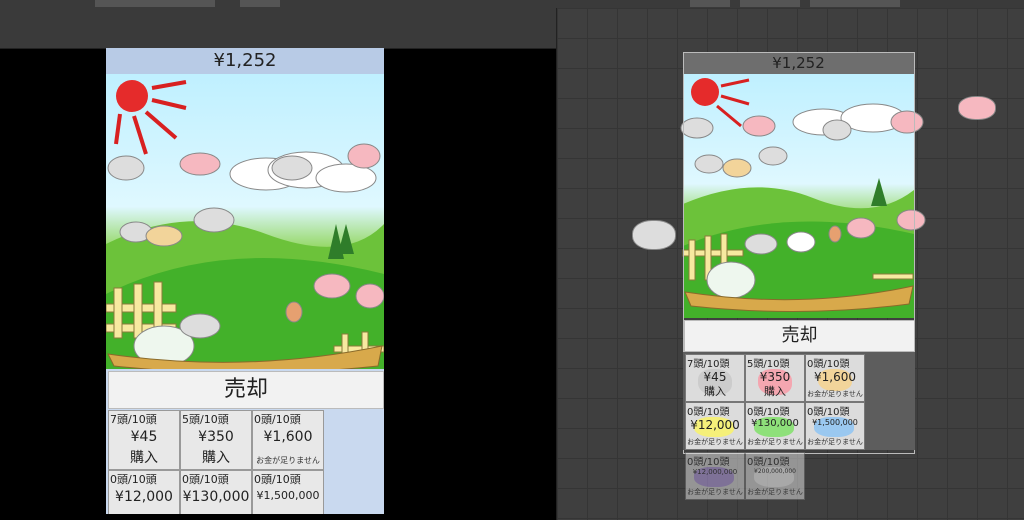 Image resolution: width=1024 pixels, height=520 pixels. I want to click on shop-item-green-sheep: 0頭/10頭 ¥130,000, so click(216, 492).